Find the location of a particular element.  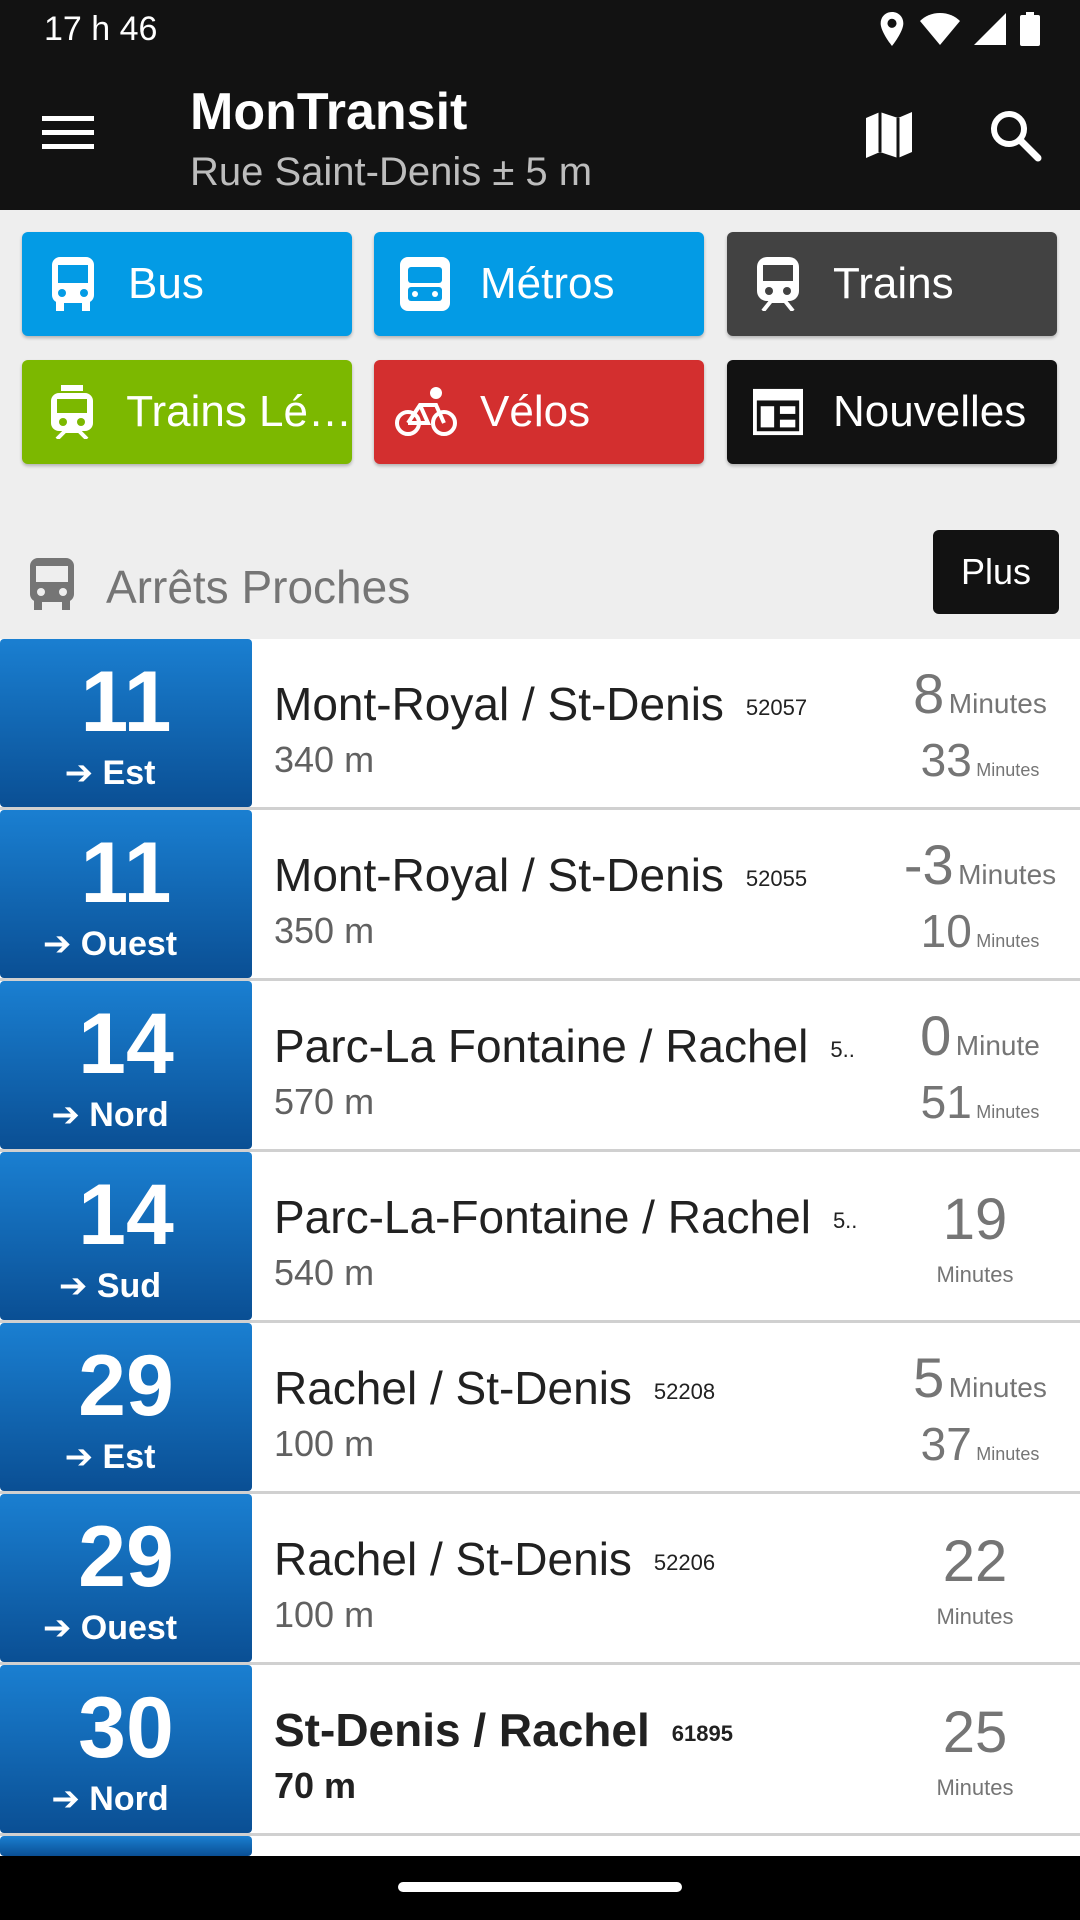

route-badge: 11 ➔ Est is located at coordinates (126, 723).